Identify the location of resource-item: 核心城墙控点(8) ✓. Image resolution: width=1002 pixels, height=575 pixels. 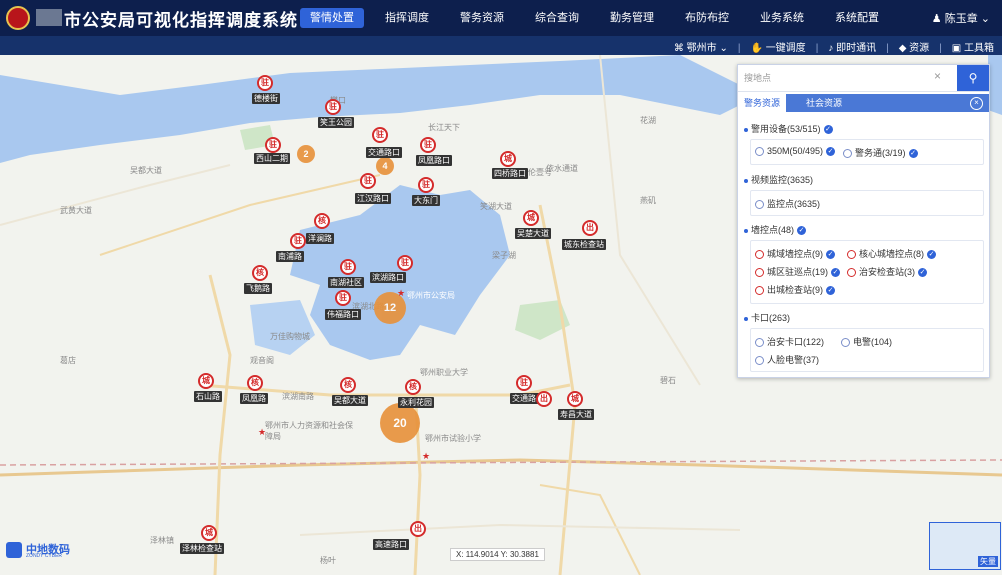
(891, 253).